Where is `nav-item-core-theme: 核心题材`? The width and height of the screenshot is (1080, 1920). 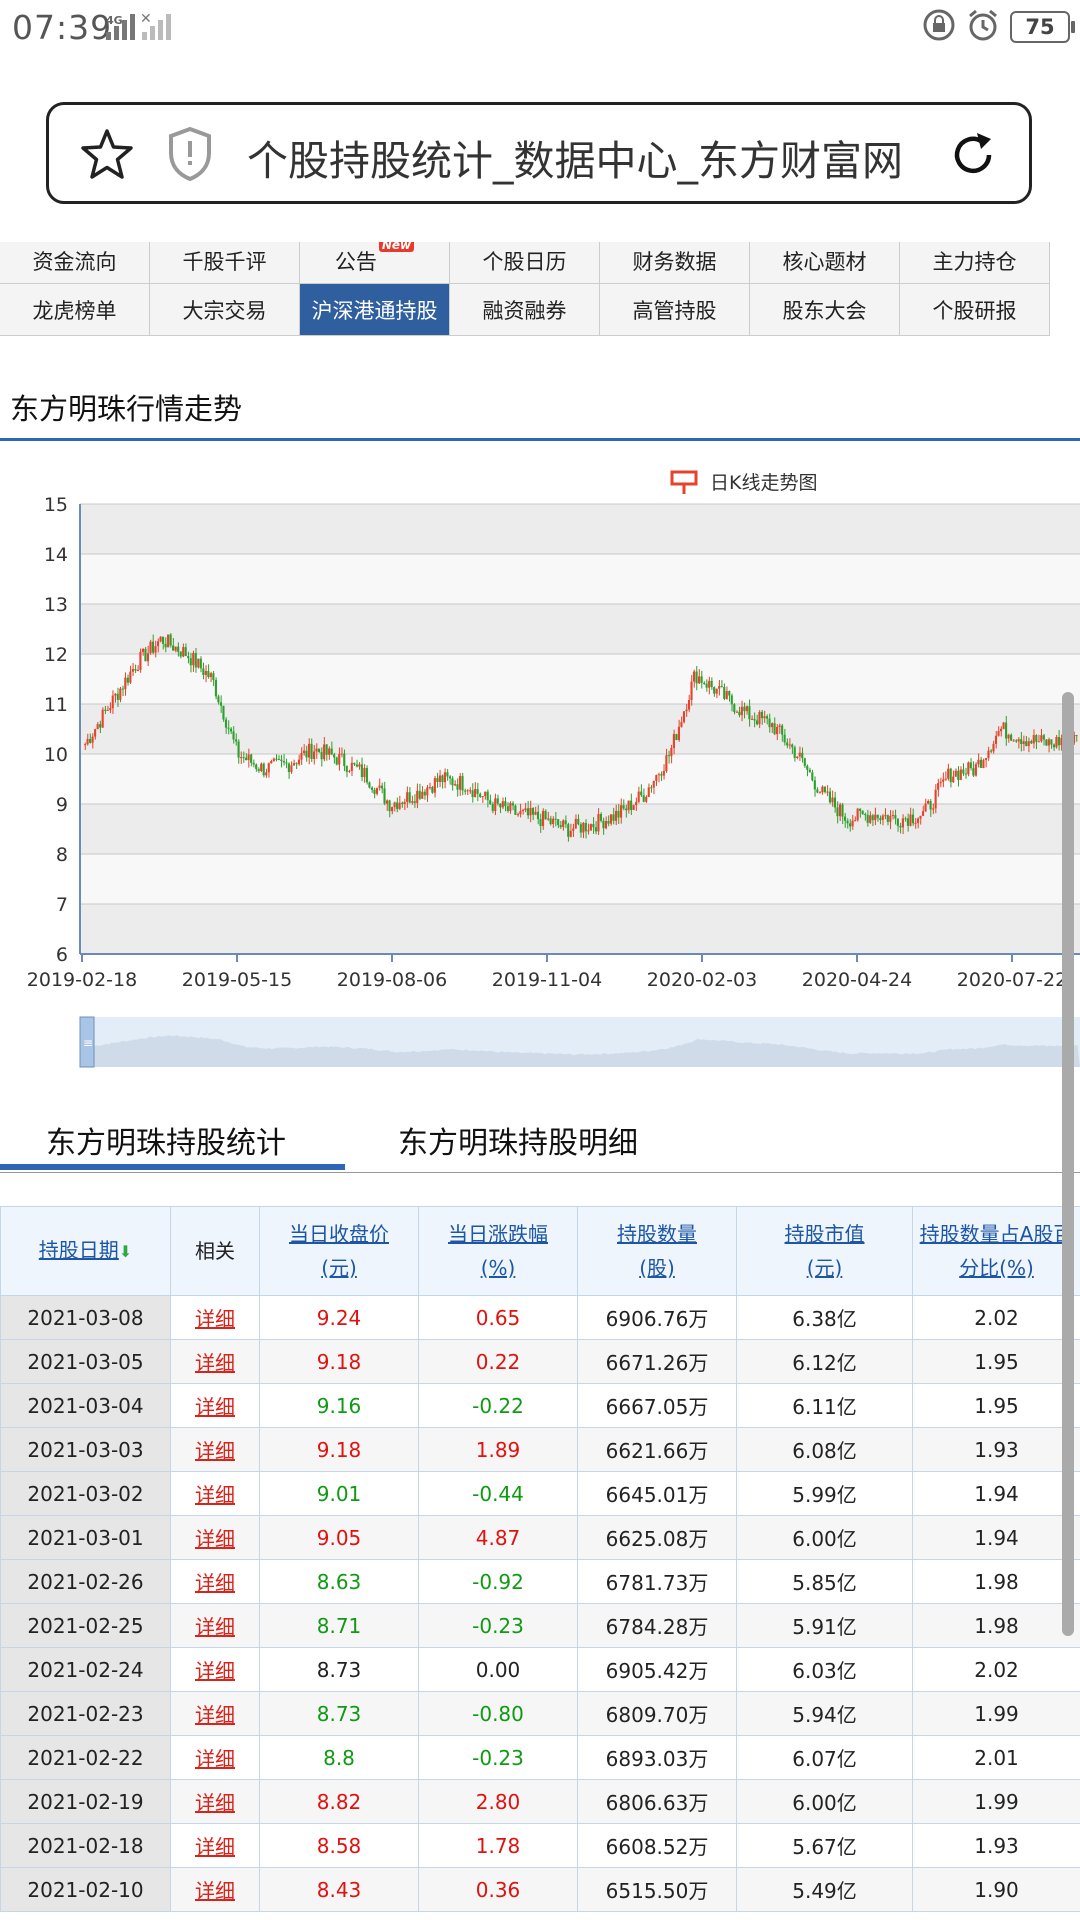
nav-item-core-theme: 核心题材 is located at coordinates (825, 263).